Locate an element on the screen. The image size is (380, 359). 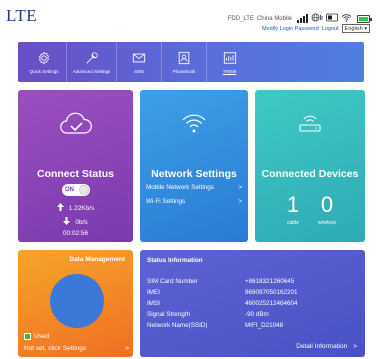
toolbar-quick-settings: Quick Settings is located at coordinates (44, 62).